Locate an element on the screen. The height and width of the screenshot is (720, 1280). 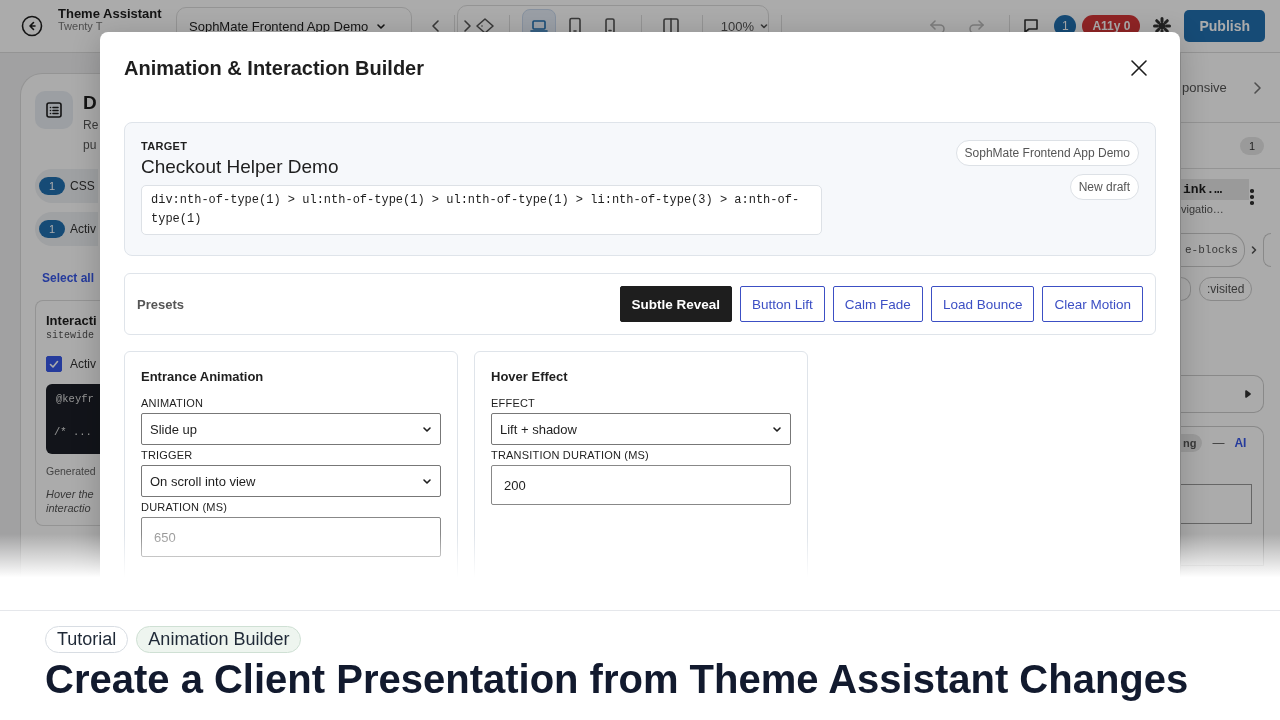
status-chip: ng is located at coordinates (1192, 443).